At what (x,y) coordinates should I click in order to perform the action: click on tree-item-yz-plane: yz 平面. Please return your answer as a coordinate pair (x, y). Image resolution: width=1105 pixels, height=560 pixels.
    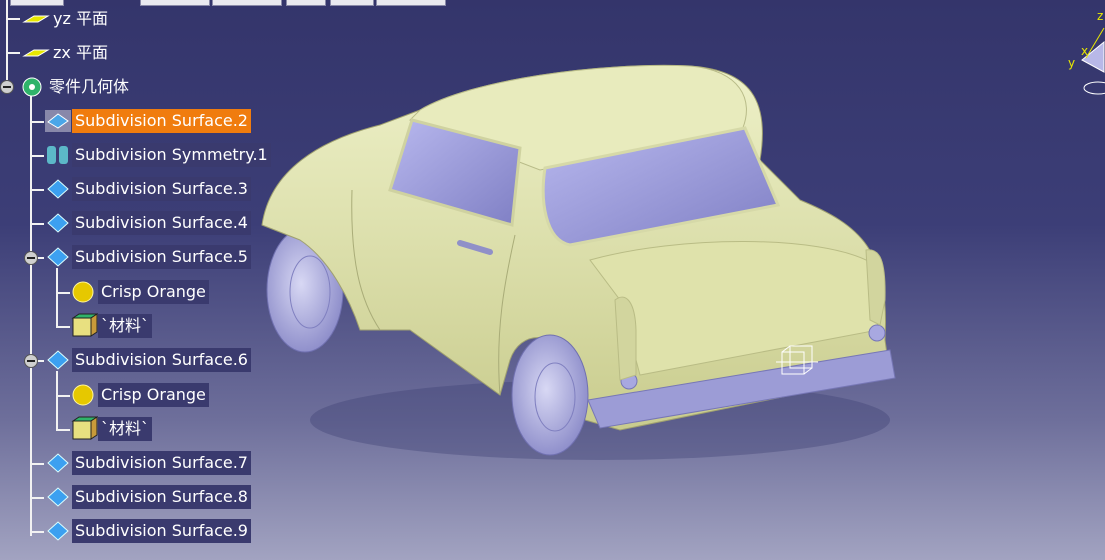
    Looking at the image, I should click on (66, 19).